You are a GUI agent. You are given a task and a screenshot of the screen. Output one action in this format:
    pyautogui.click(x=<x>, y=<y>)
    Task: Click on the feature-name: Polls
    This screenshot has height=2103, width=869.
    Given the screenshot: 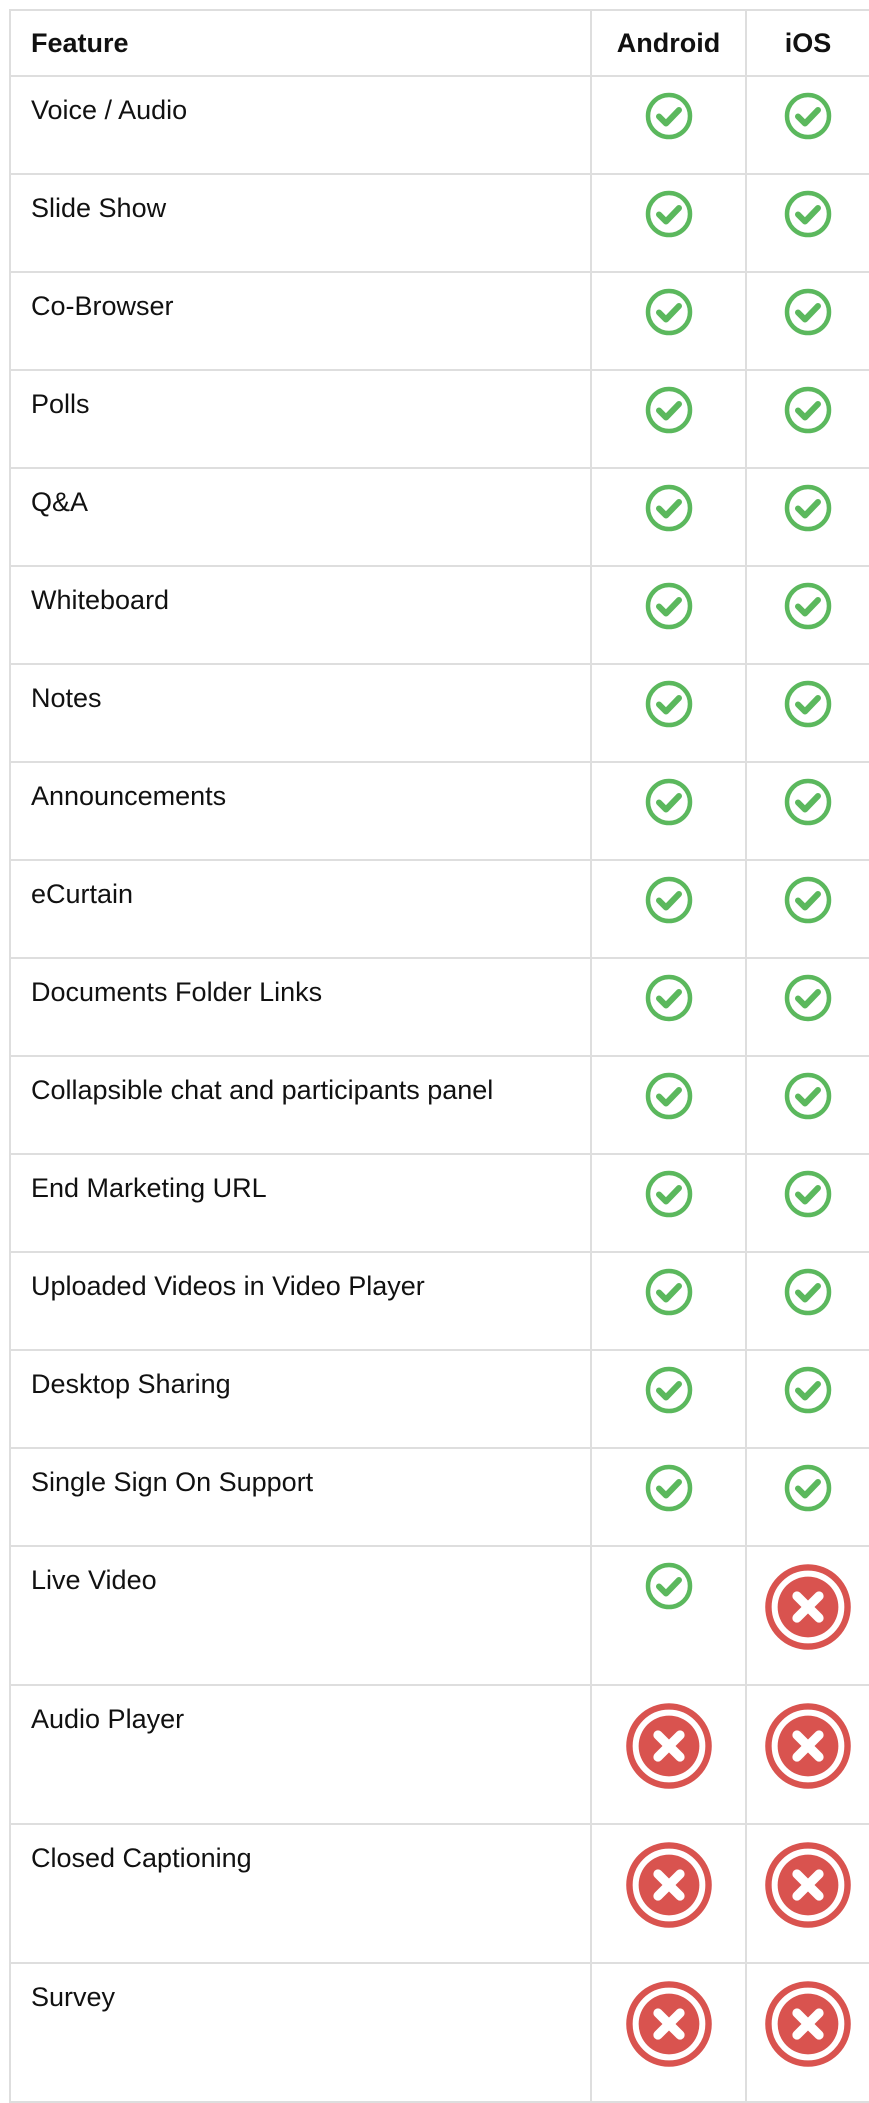 What is the action you would take?
    pyautogui.click(x=300, y=419)
    